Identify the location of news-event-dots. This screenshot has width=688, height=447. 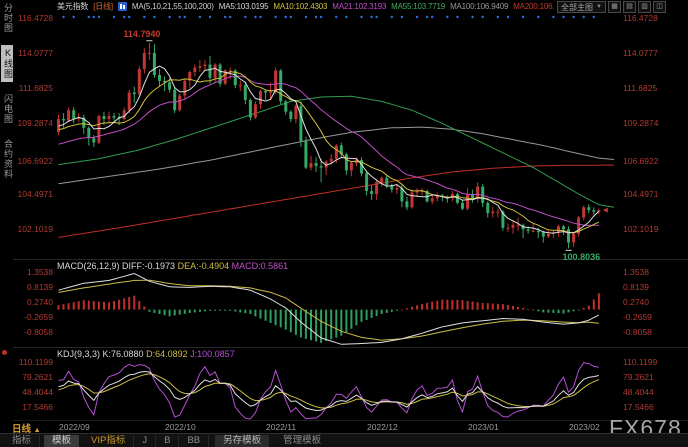
(328, 17).